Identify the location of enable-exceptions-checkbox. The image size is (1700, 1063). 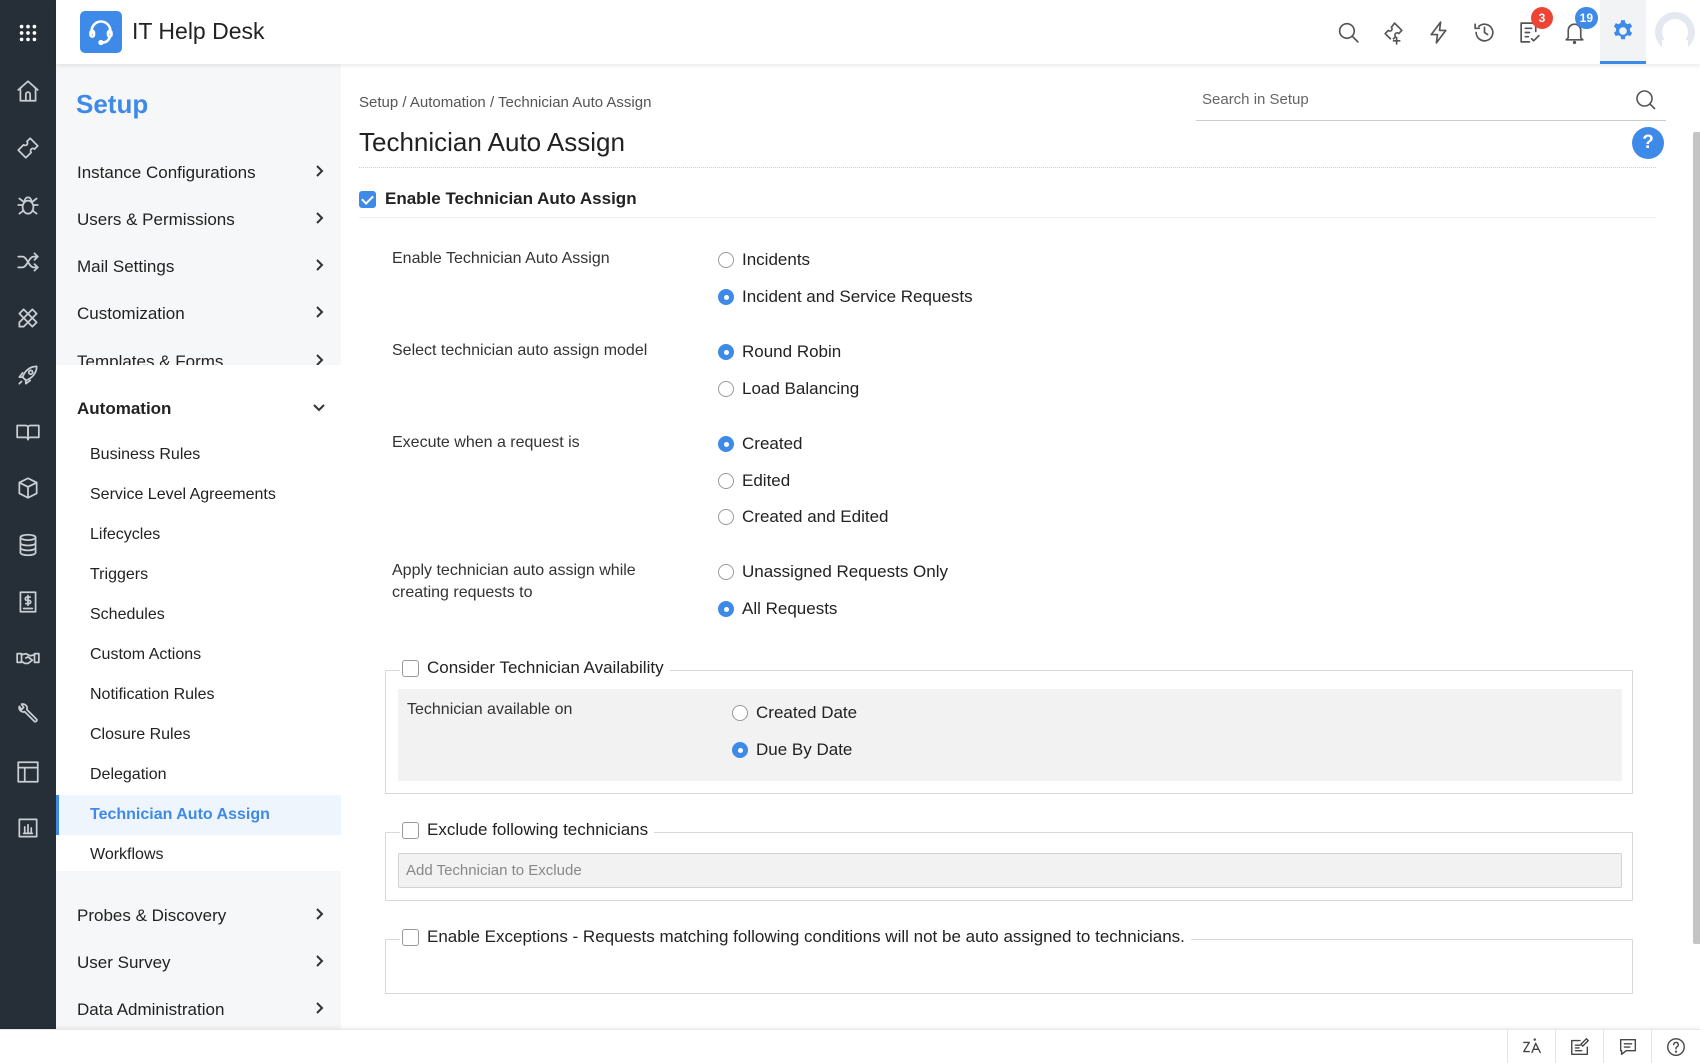
(410, 937).